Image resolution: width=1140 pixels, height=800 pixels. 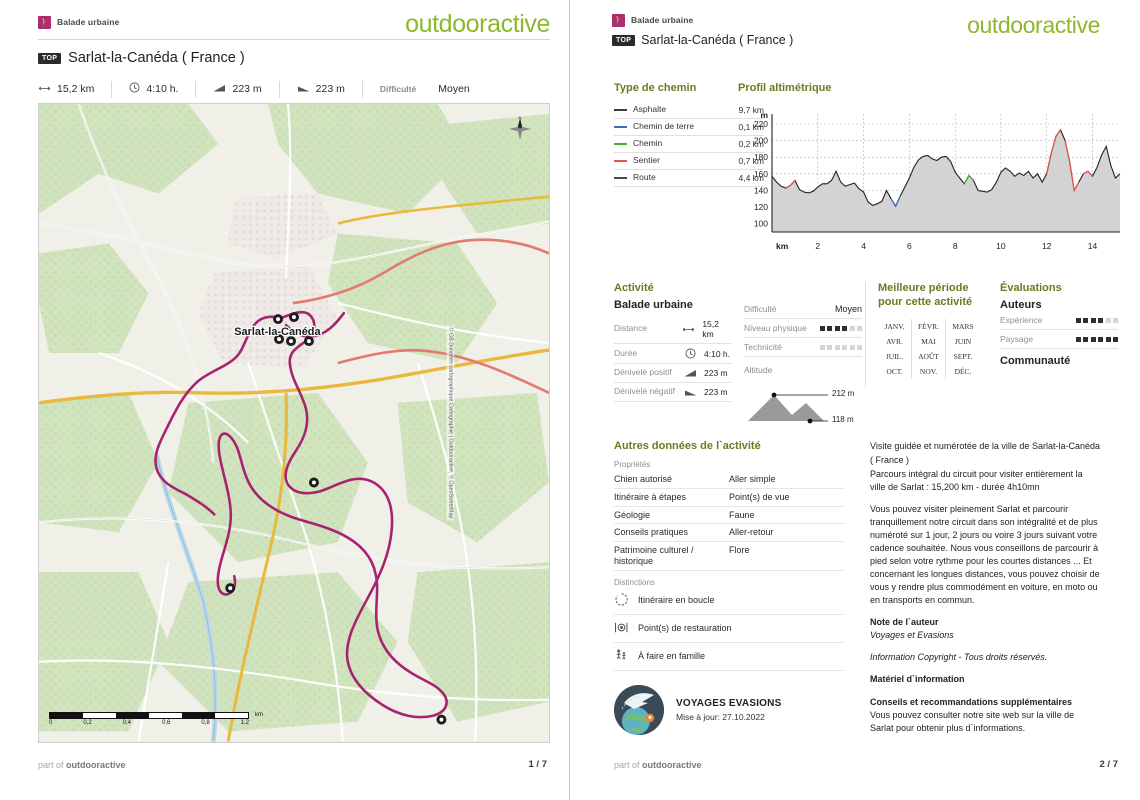 I want to click on legend-dash-sentier, so click(x=620, y=160).